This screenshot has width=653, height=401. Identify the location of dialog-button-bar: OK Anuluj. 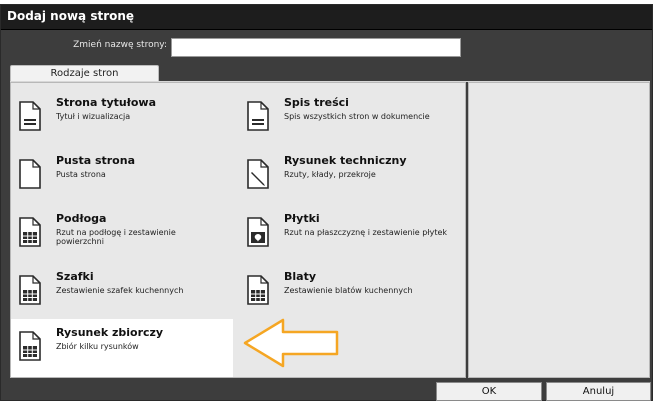
(326, 390).